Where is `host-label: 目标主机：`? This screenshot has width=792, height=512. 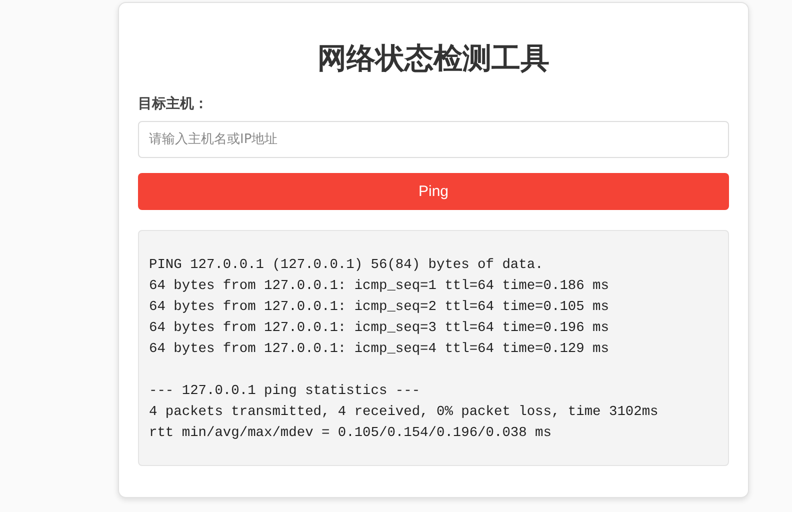 host-label: 目标主机： is located at coordinates (173, 104).